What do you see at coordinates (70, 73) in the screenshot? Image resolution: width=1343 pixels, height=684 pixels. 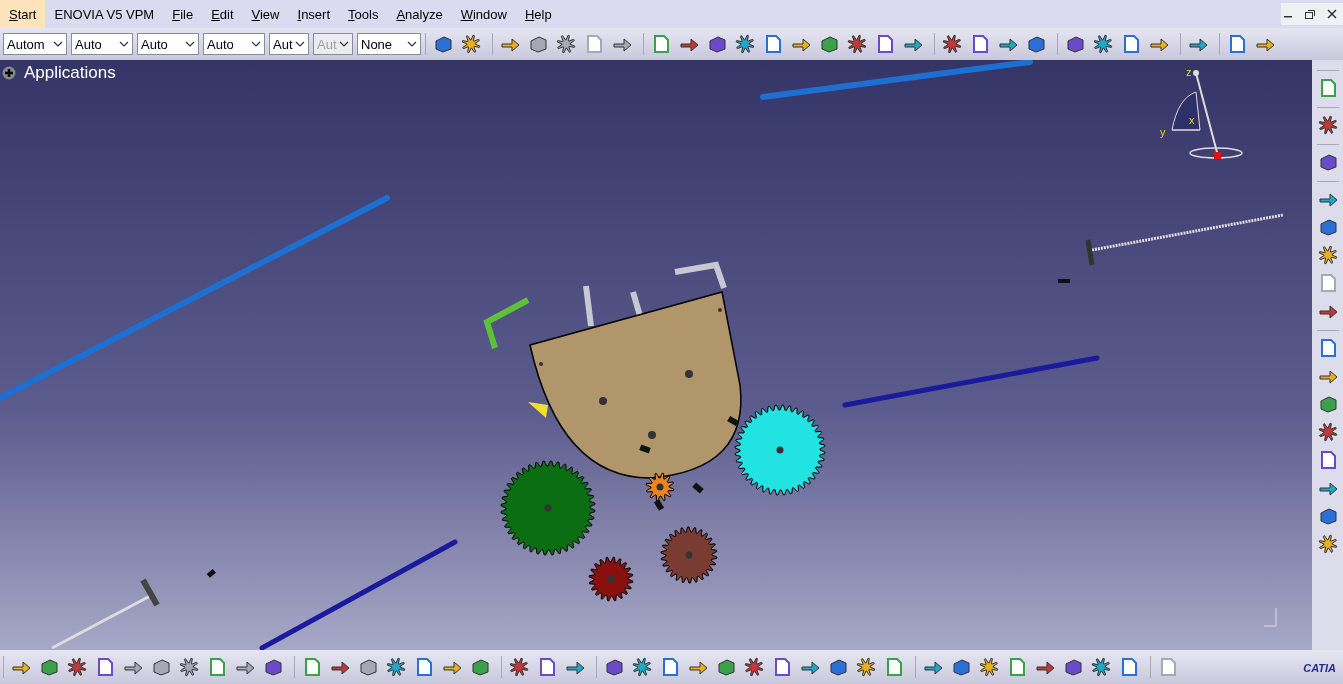 I see `tree-node: Applications` at bounding box center [70, 73].